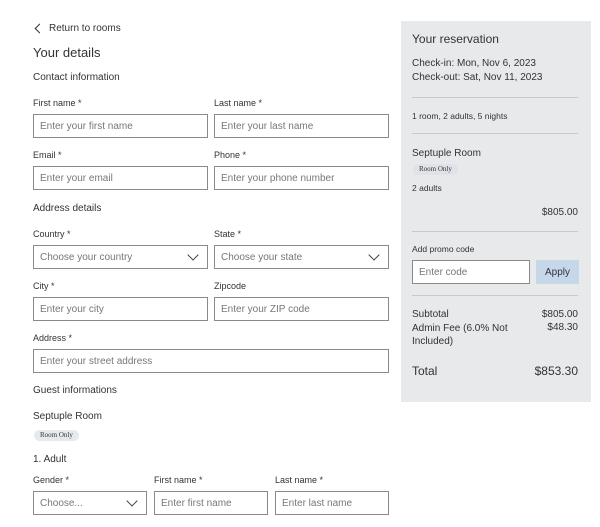 The width and height of the screenshot is (600, 527). Describe the element at coordinates (228, 234) in the screenshot. I see `state-label: State *` at that location.